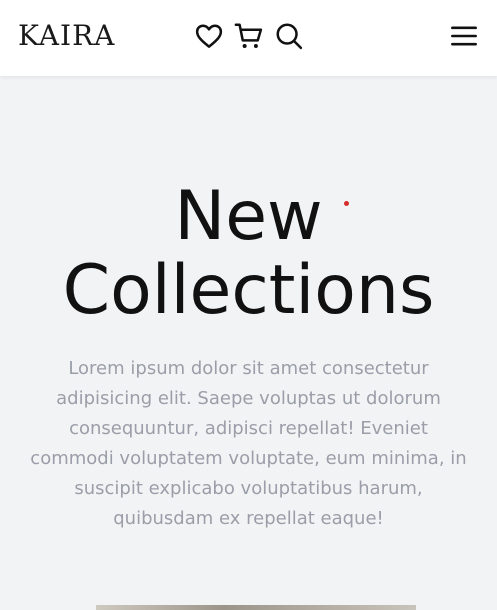 The width and height of the screenshot is (497, 610). I want to click on menu-icon, so click(464, 36).